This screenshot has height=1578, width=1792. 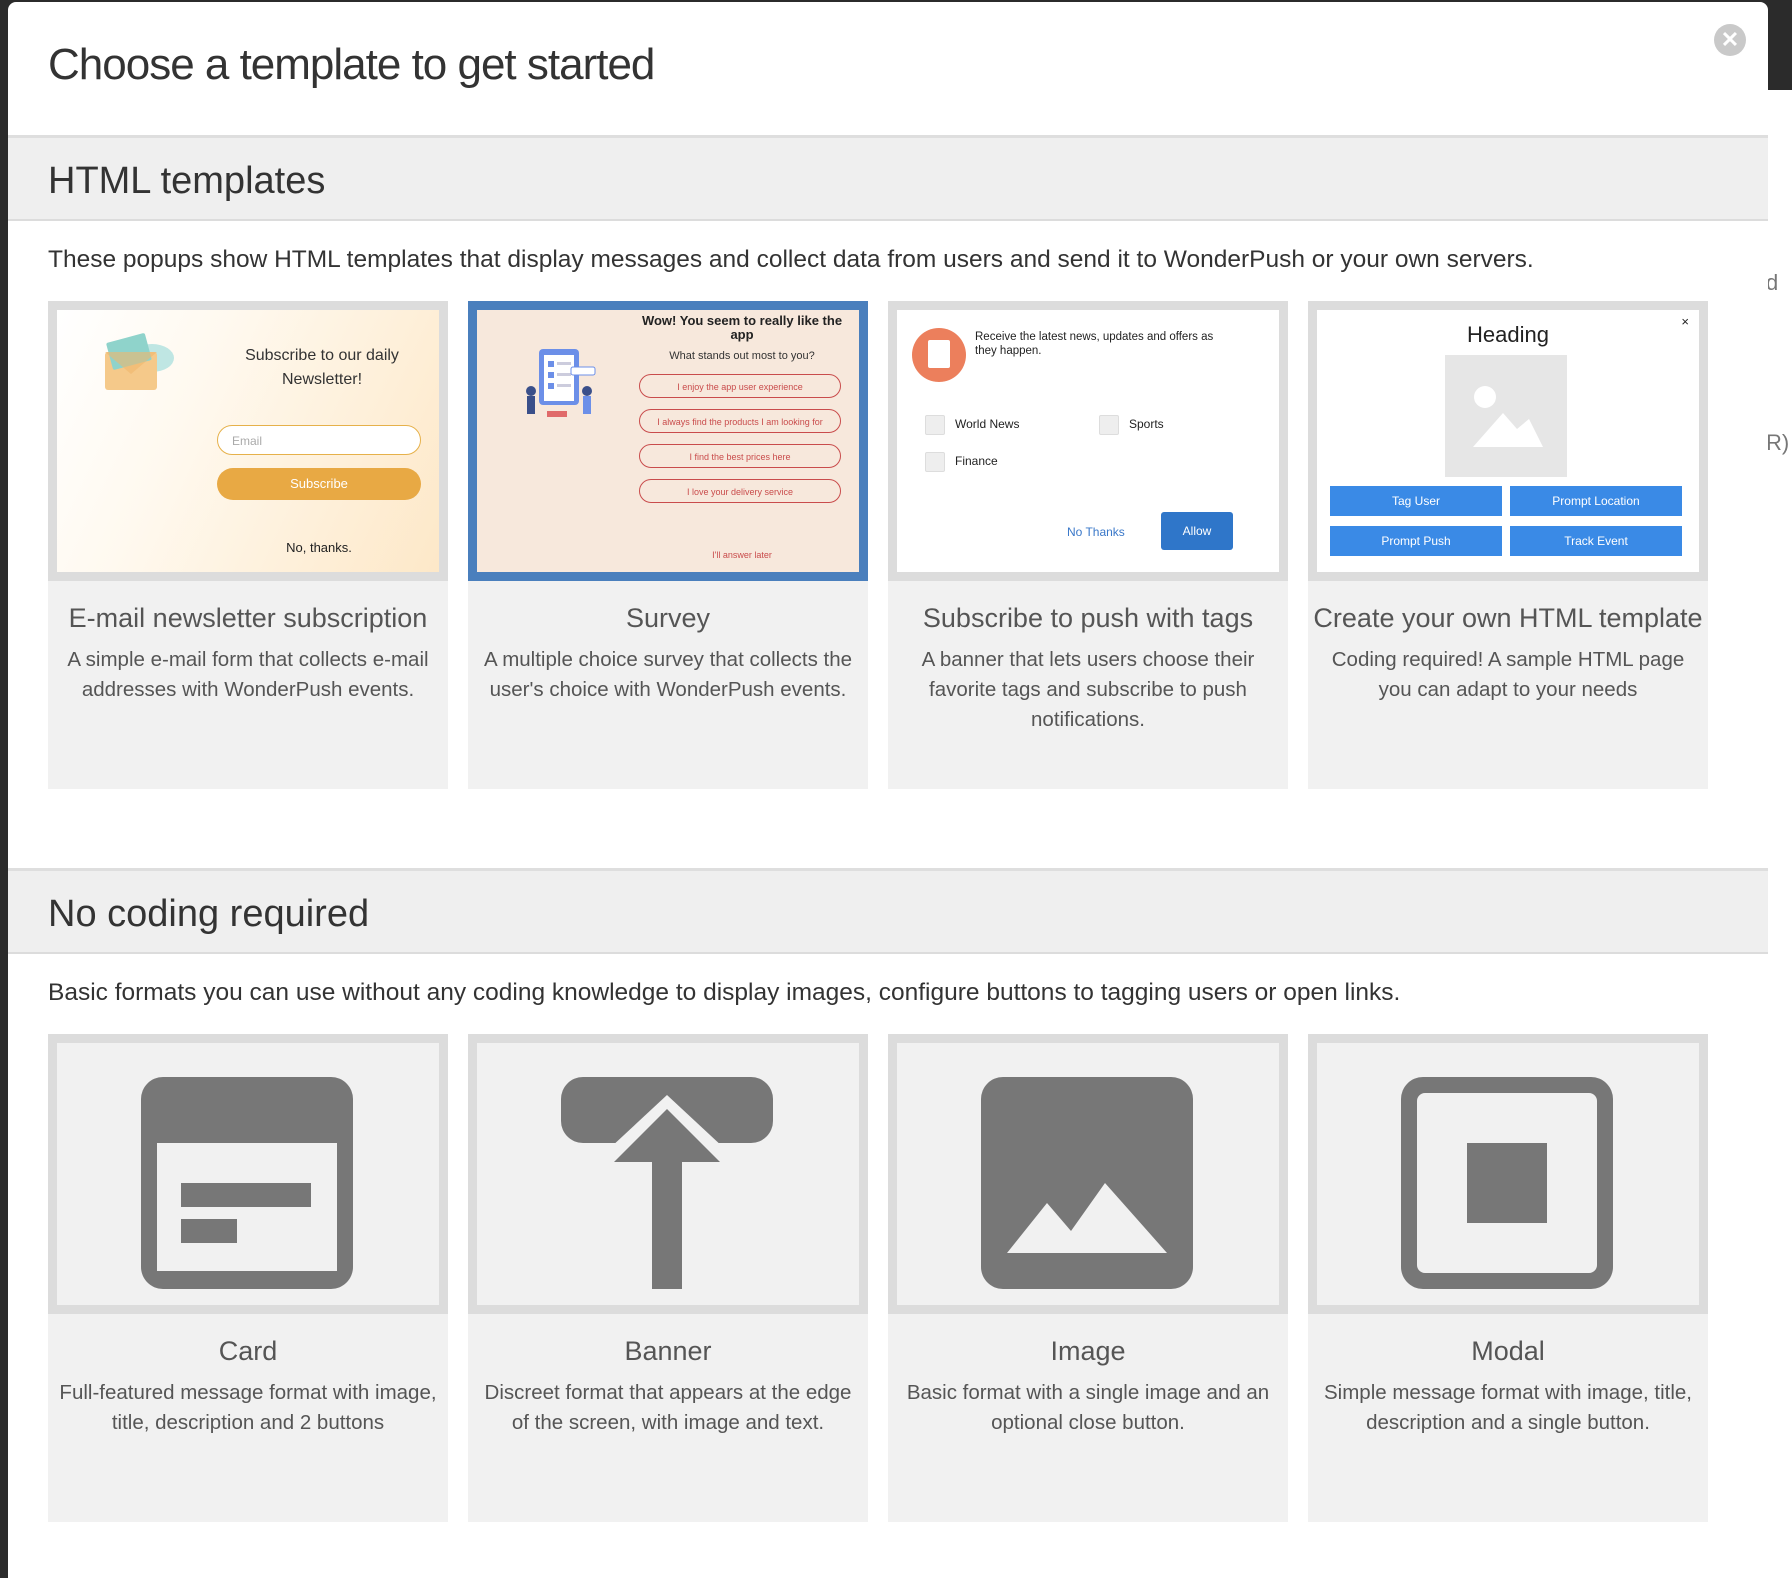 What do you see at coordinates (1596, 541) in the screenshot?
I see `preview-button: Track Event` at bounding box center [1596, 541].